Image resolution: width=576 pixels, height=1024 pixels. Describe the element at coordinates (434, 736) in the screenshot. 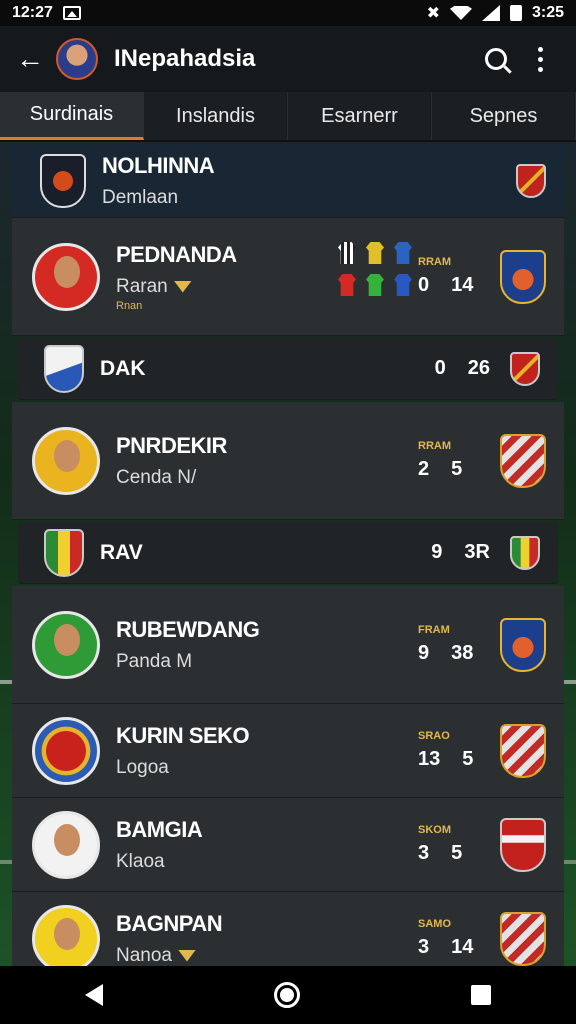

I see `stat-label: SRAO` at that location.